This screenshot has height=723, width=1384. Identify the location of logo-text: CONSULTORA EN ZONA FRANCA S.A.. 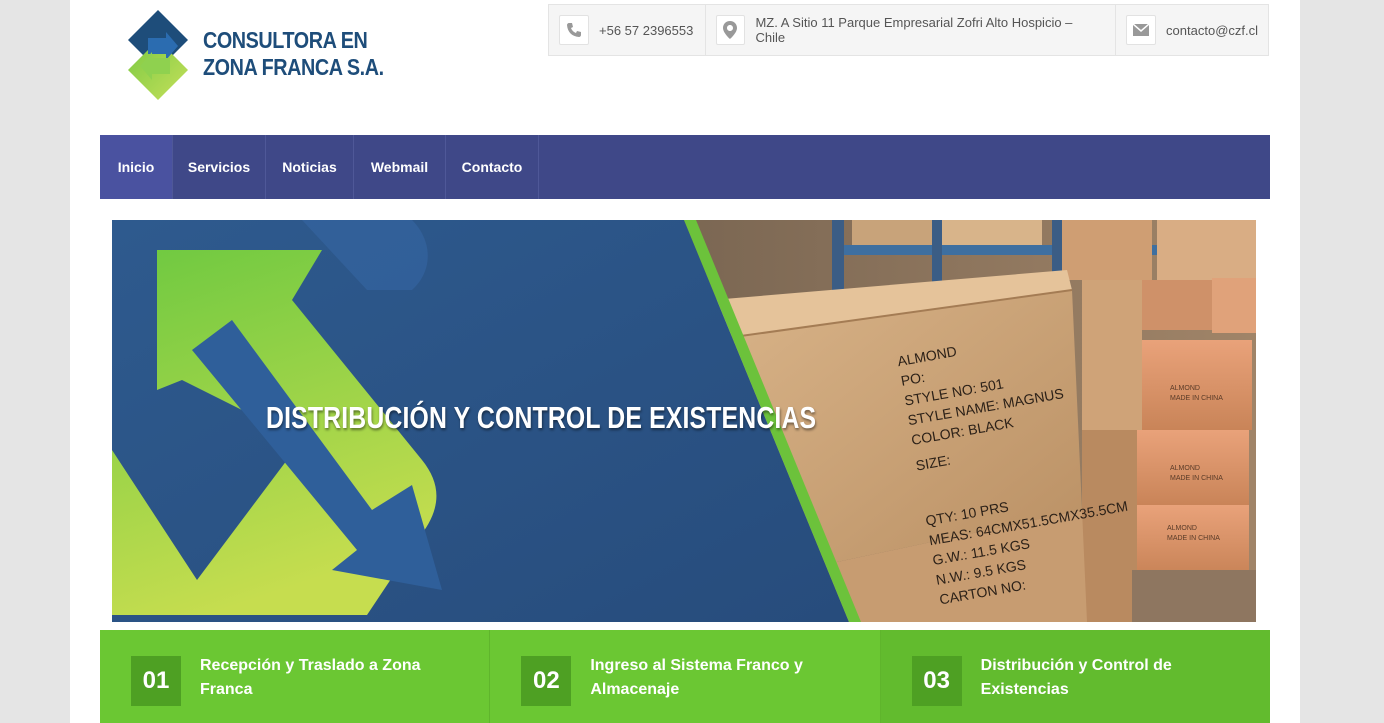
(293, 54).